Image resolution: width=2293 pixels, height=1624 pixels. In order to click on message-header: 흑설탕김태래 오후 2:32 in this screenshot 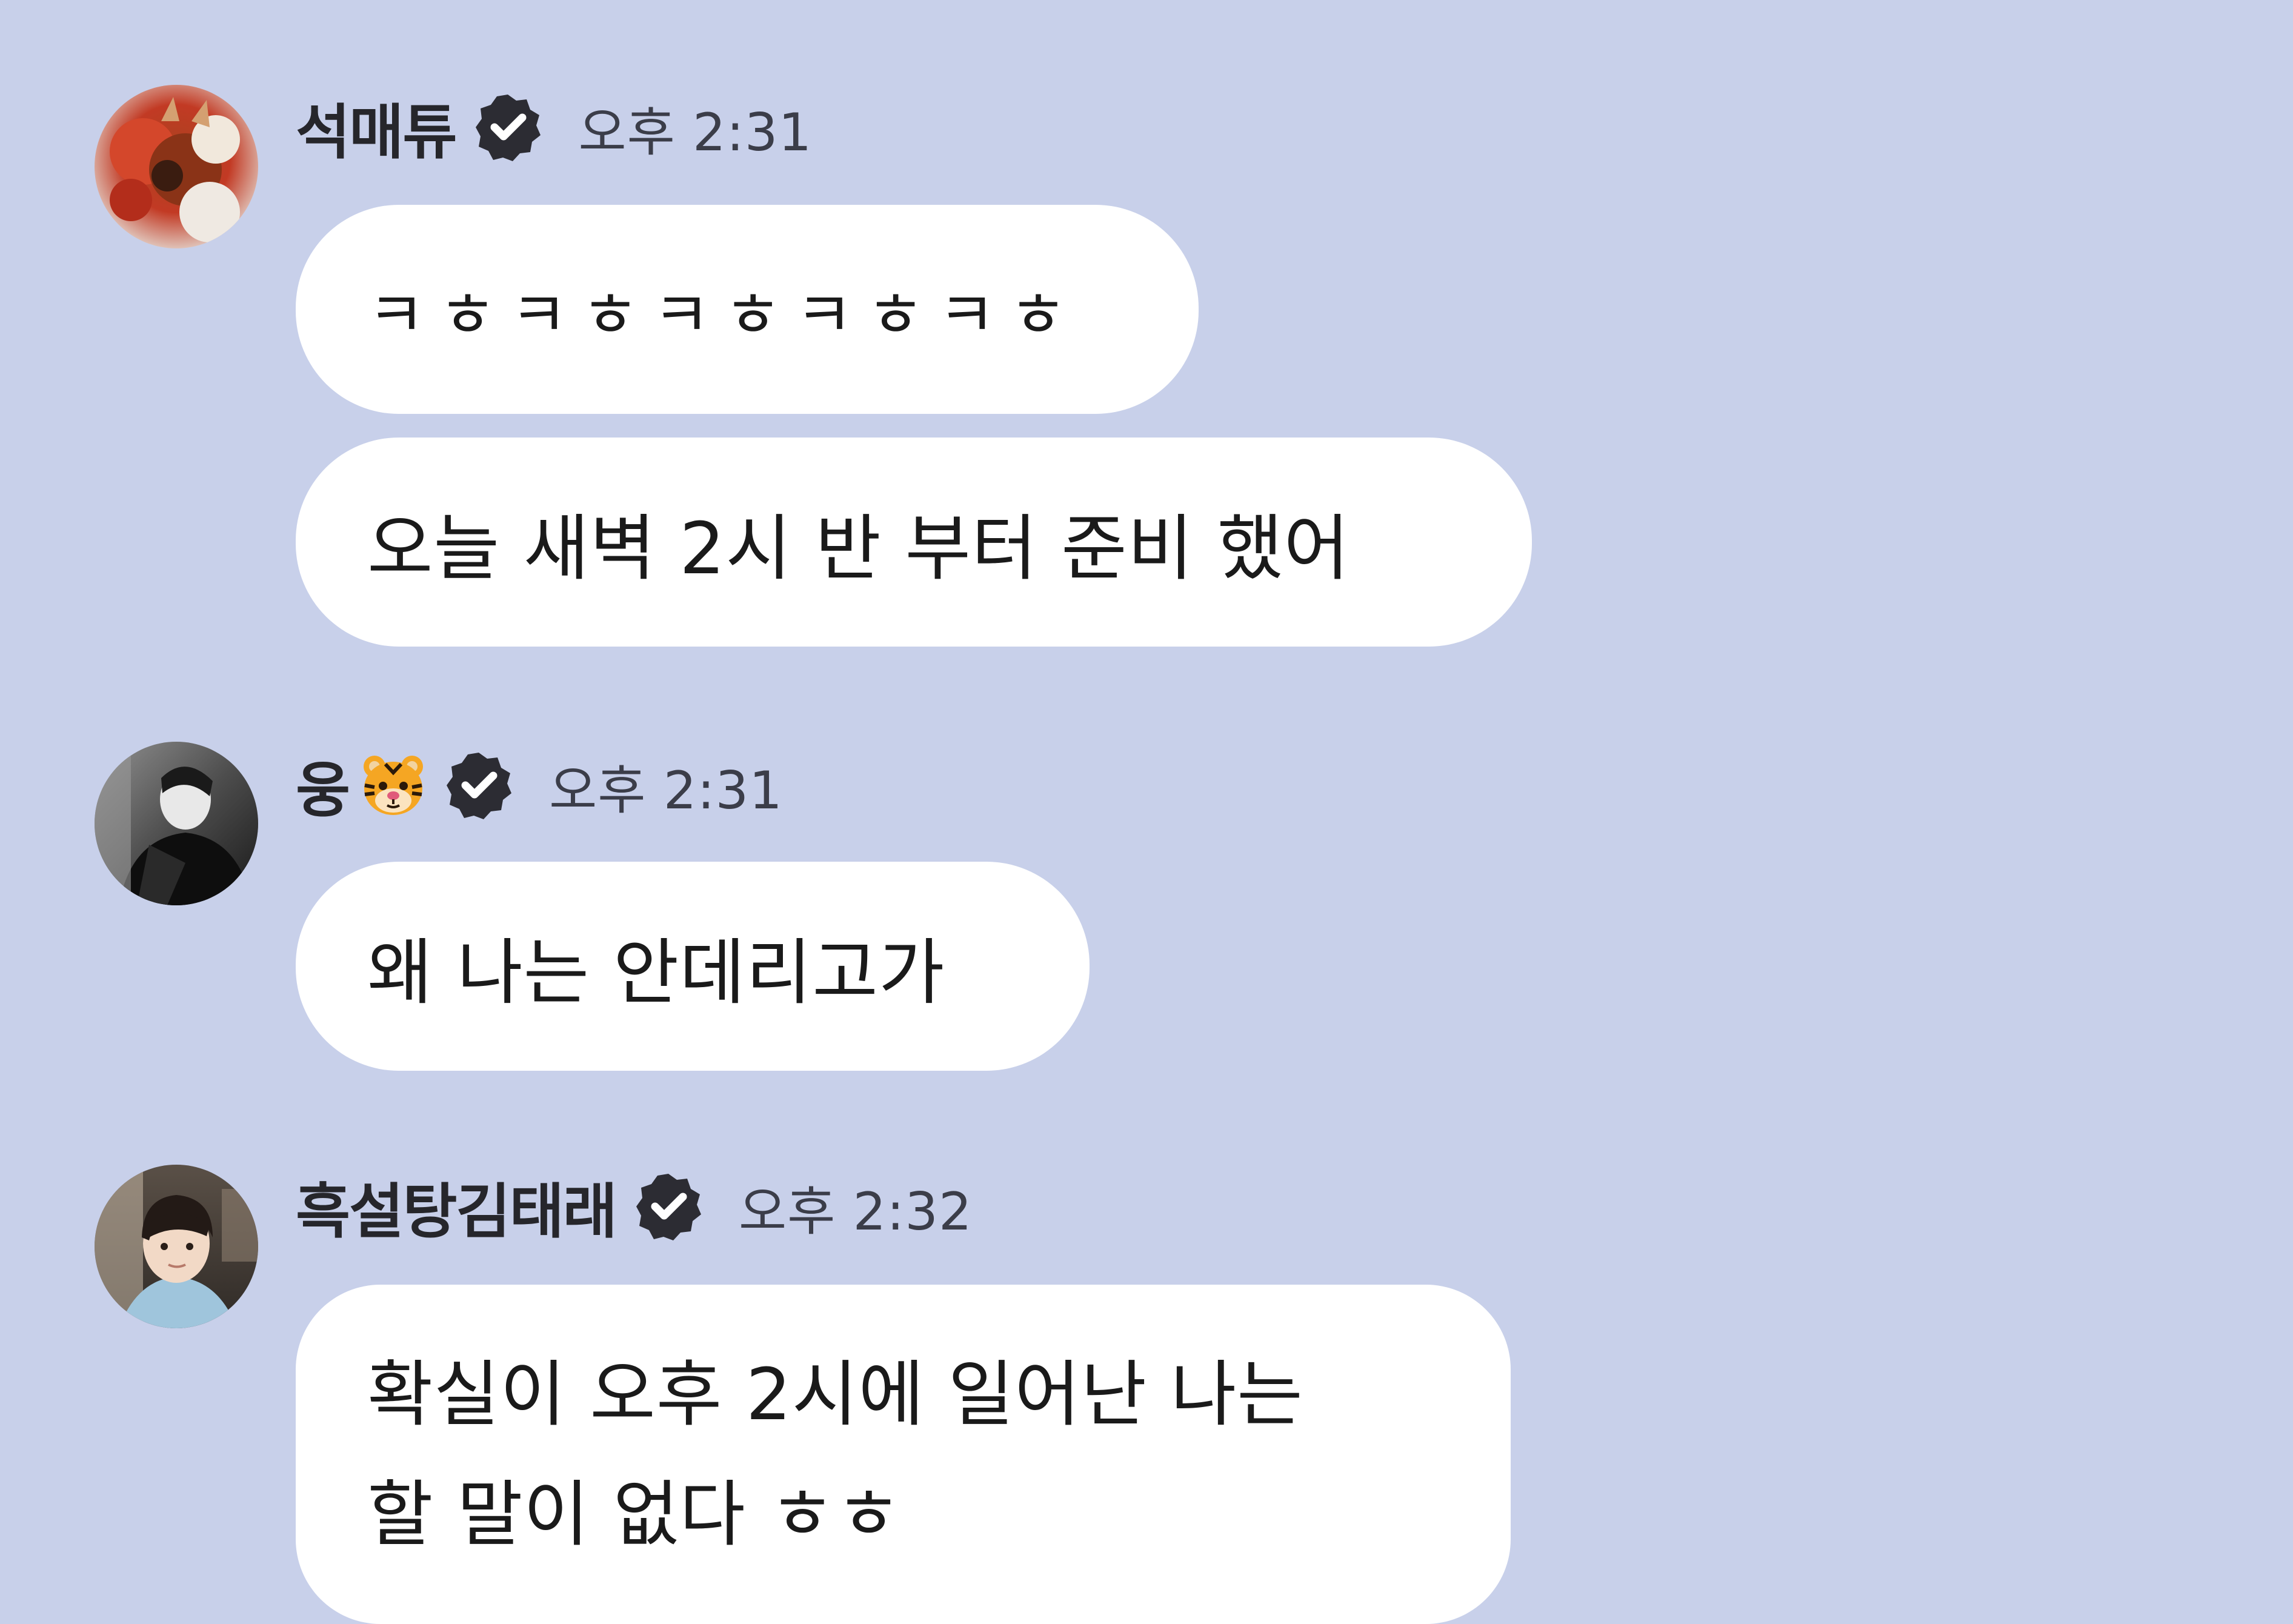, I will do `click(634, 1206)`.